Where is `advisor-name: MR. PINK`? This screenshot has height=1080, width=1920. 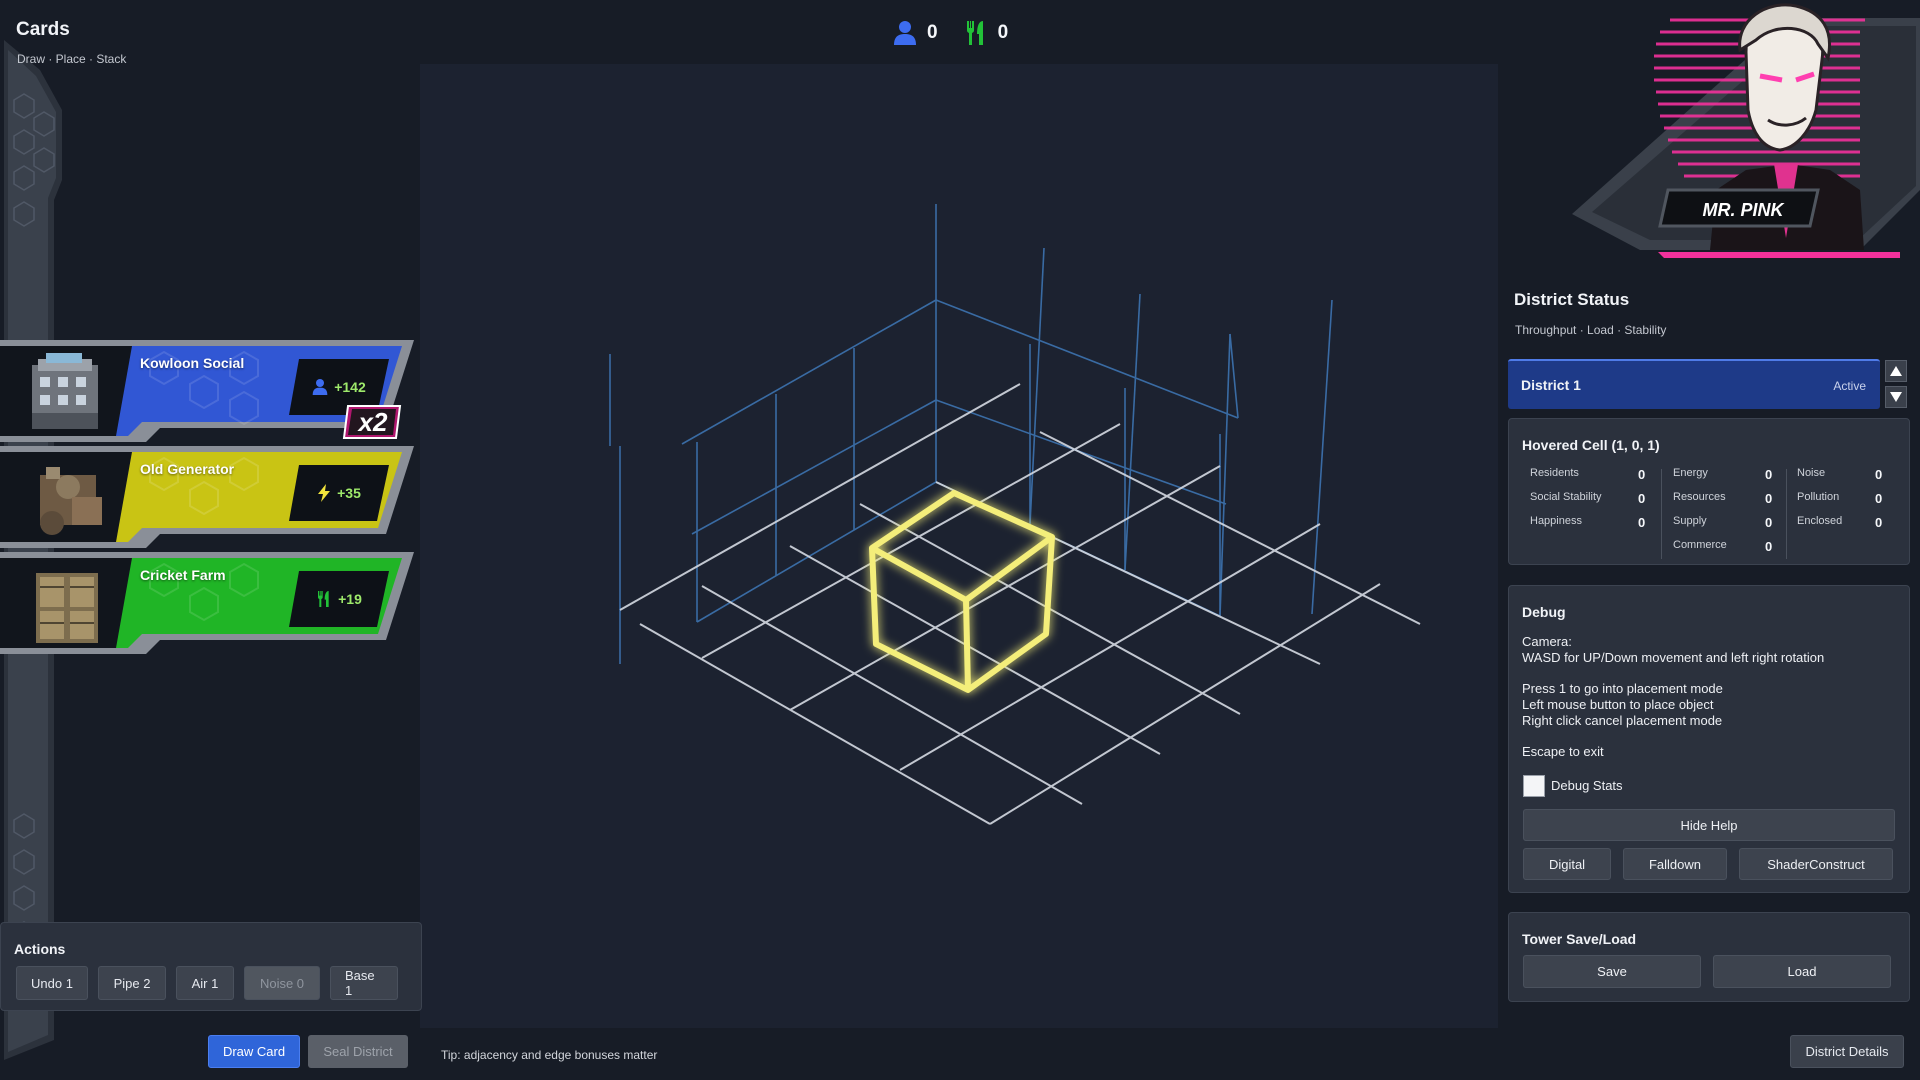
advisor-name: MR. PINK is located at coordinates (1744, 210).